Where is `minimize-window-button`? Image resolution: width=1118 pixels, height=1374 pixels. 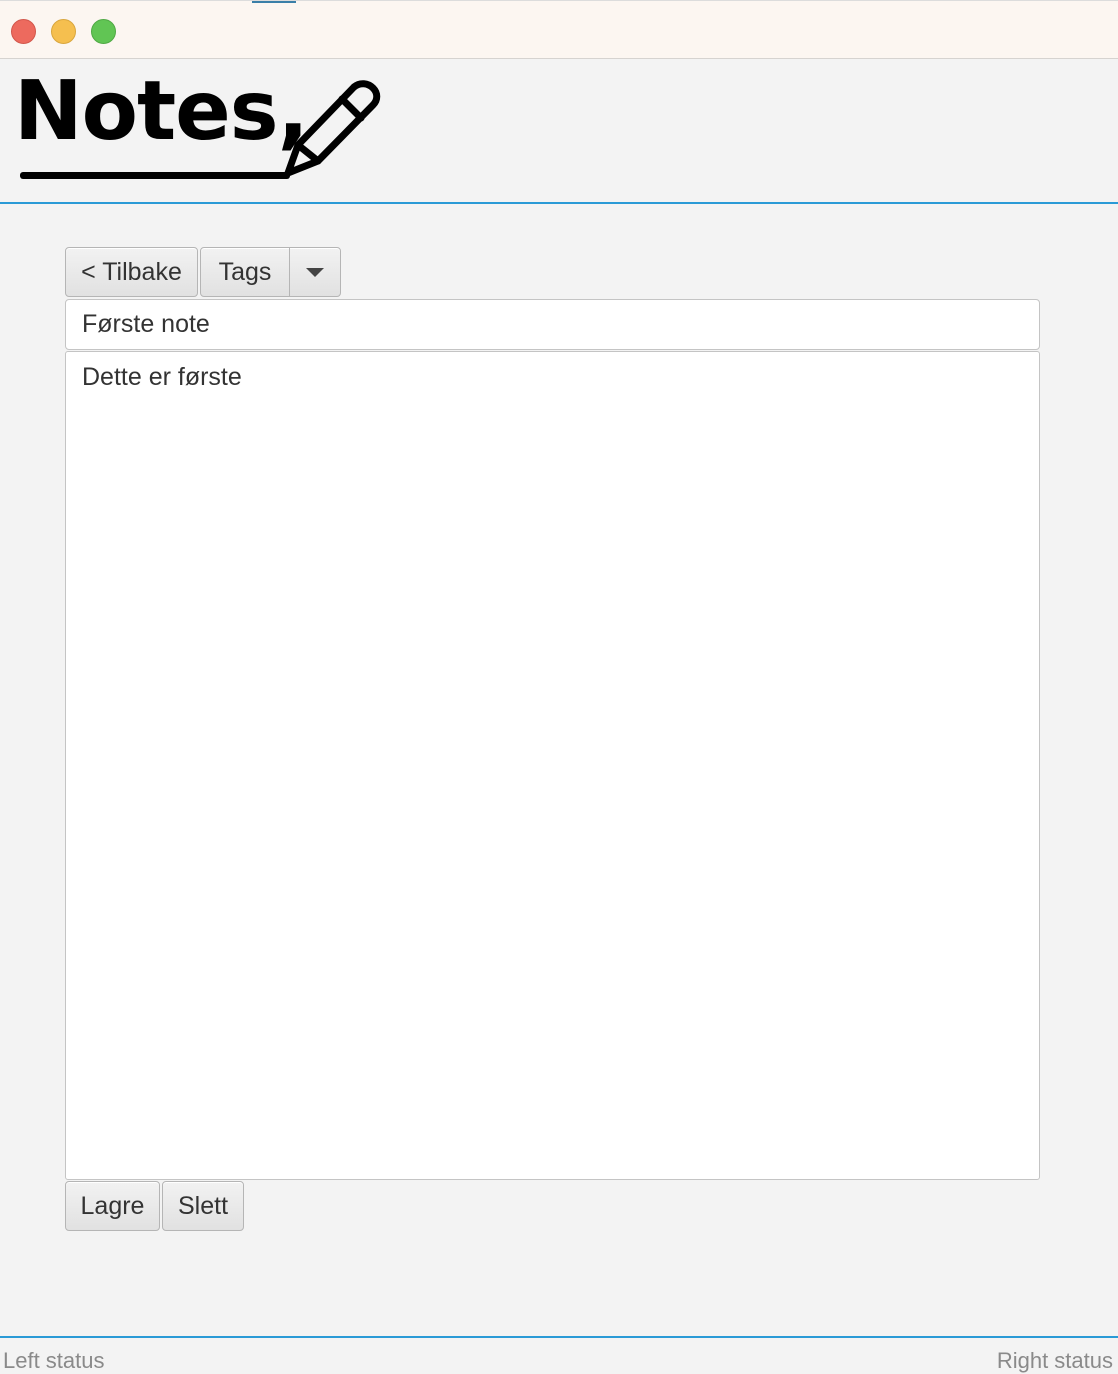
minimize-window-button is located at coordinates (63, 31).